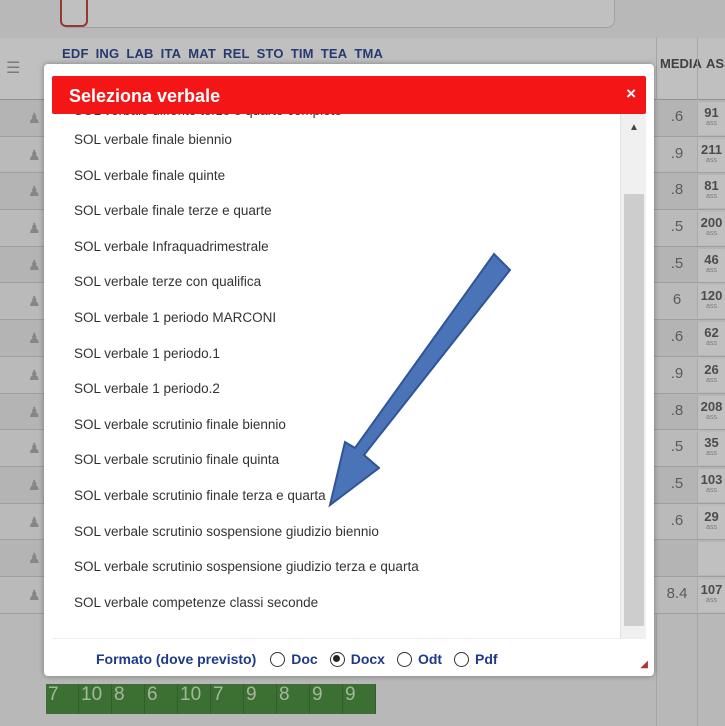 This screenshot has width=725, height=726. Describe the element at coordinates (336, 140) in the screenshot. I see `report-list-item: SOL verbale finale biennio` at that location.